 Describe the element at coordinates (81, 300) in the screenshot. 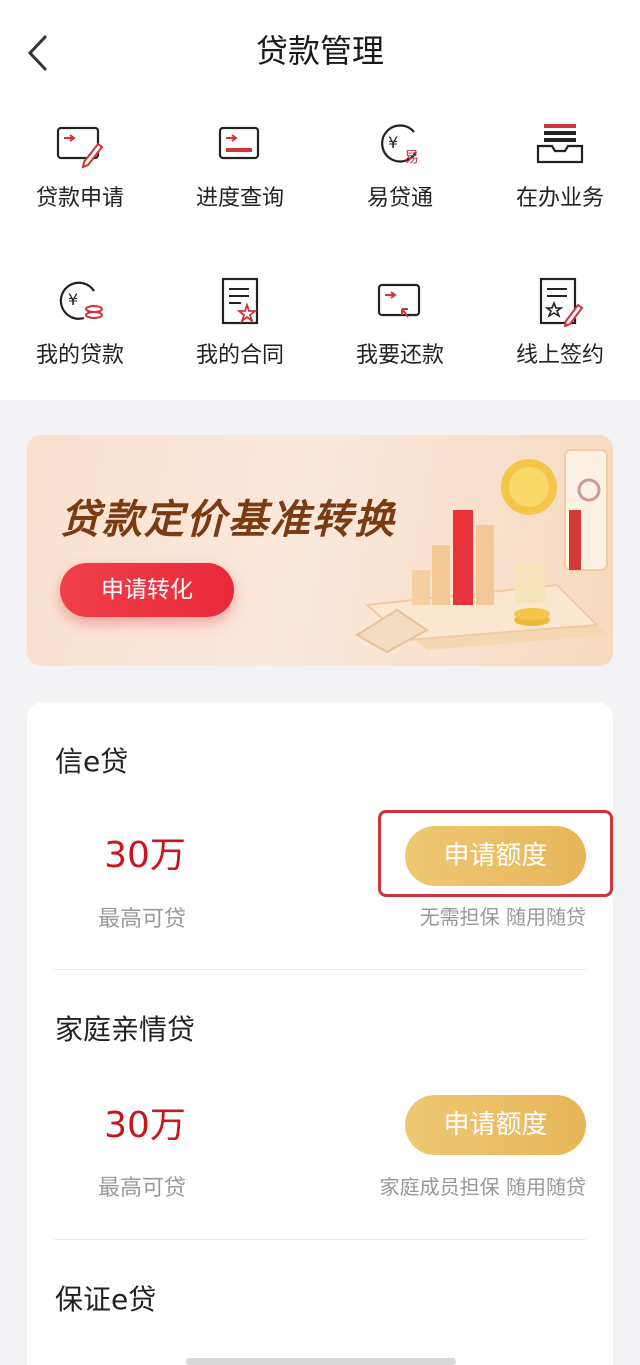

I see `my-loan-icon: ¥` at that location.